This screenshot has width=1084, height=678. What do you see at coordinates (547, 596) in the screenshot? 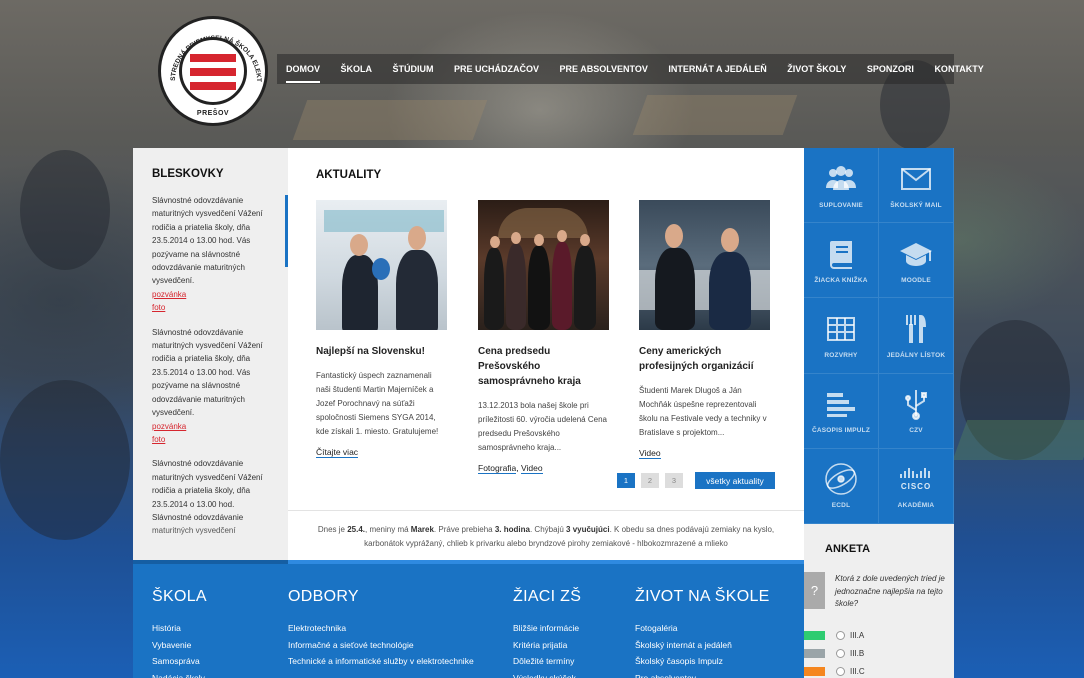
I see `footer-heading: ŽIACI ZŠ` at bounding box center [547, 596].